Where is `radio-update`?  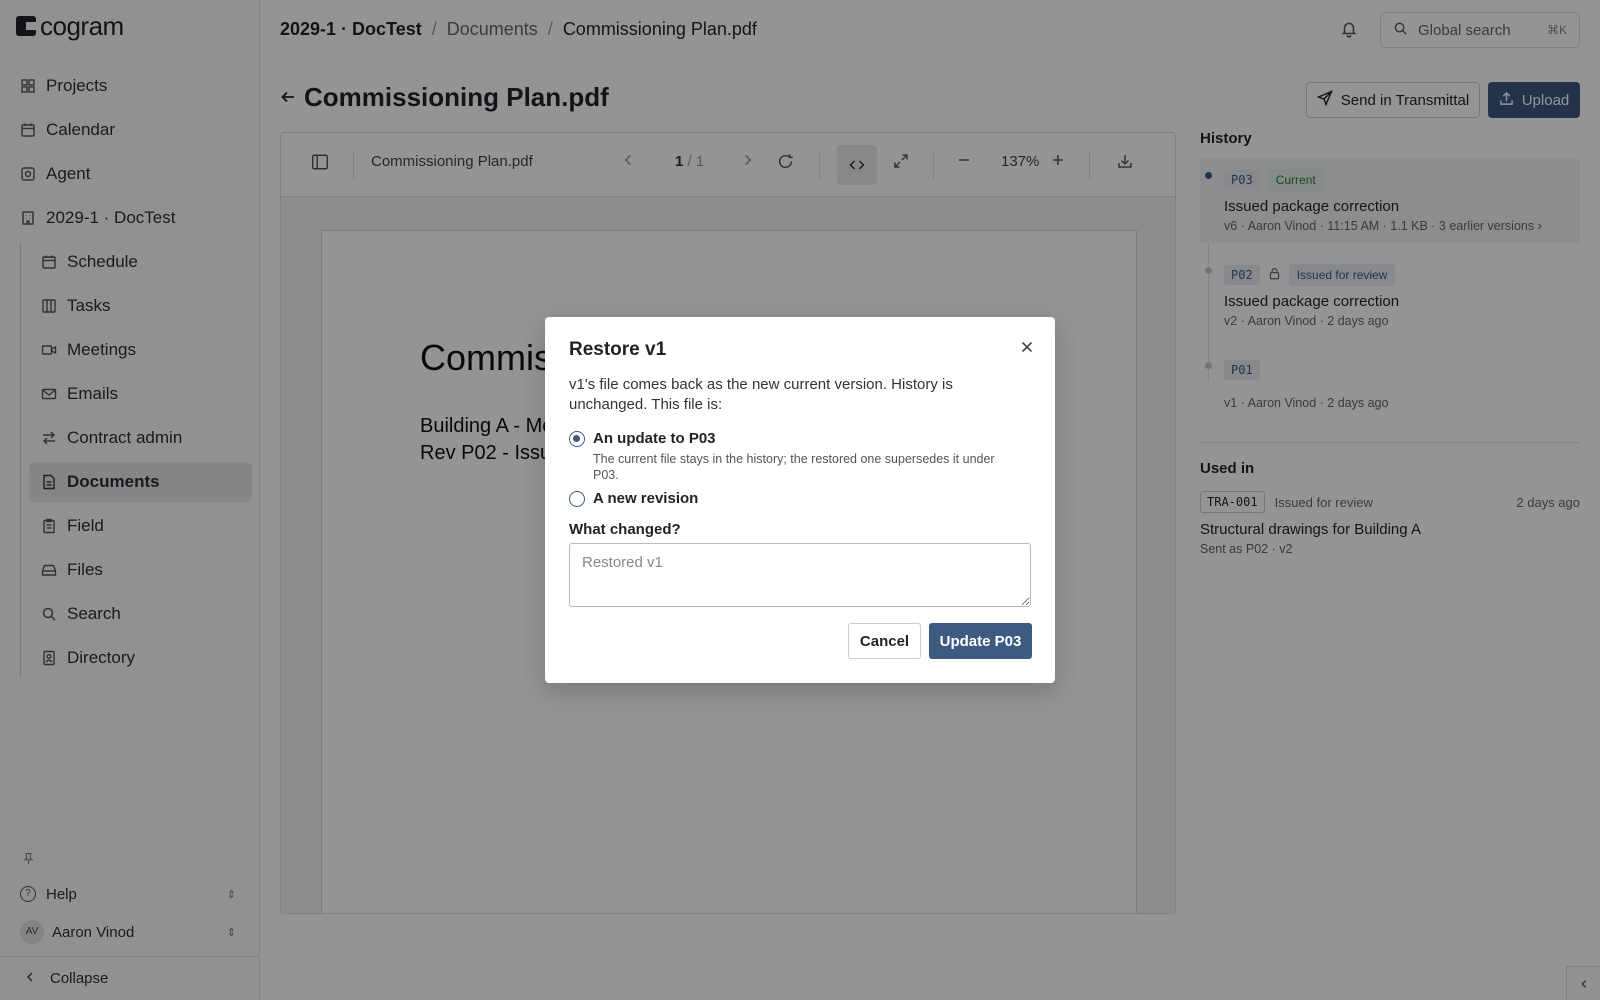
radio-update is located at coordinates (577, 439).